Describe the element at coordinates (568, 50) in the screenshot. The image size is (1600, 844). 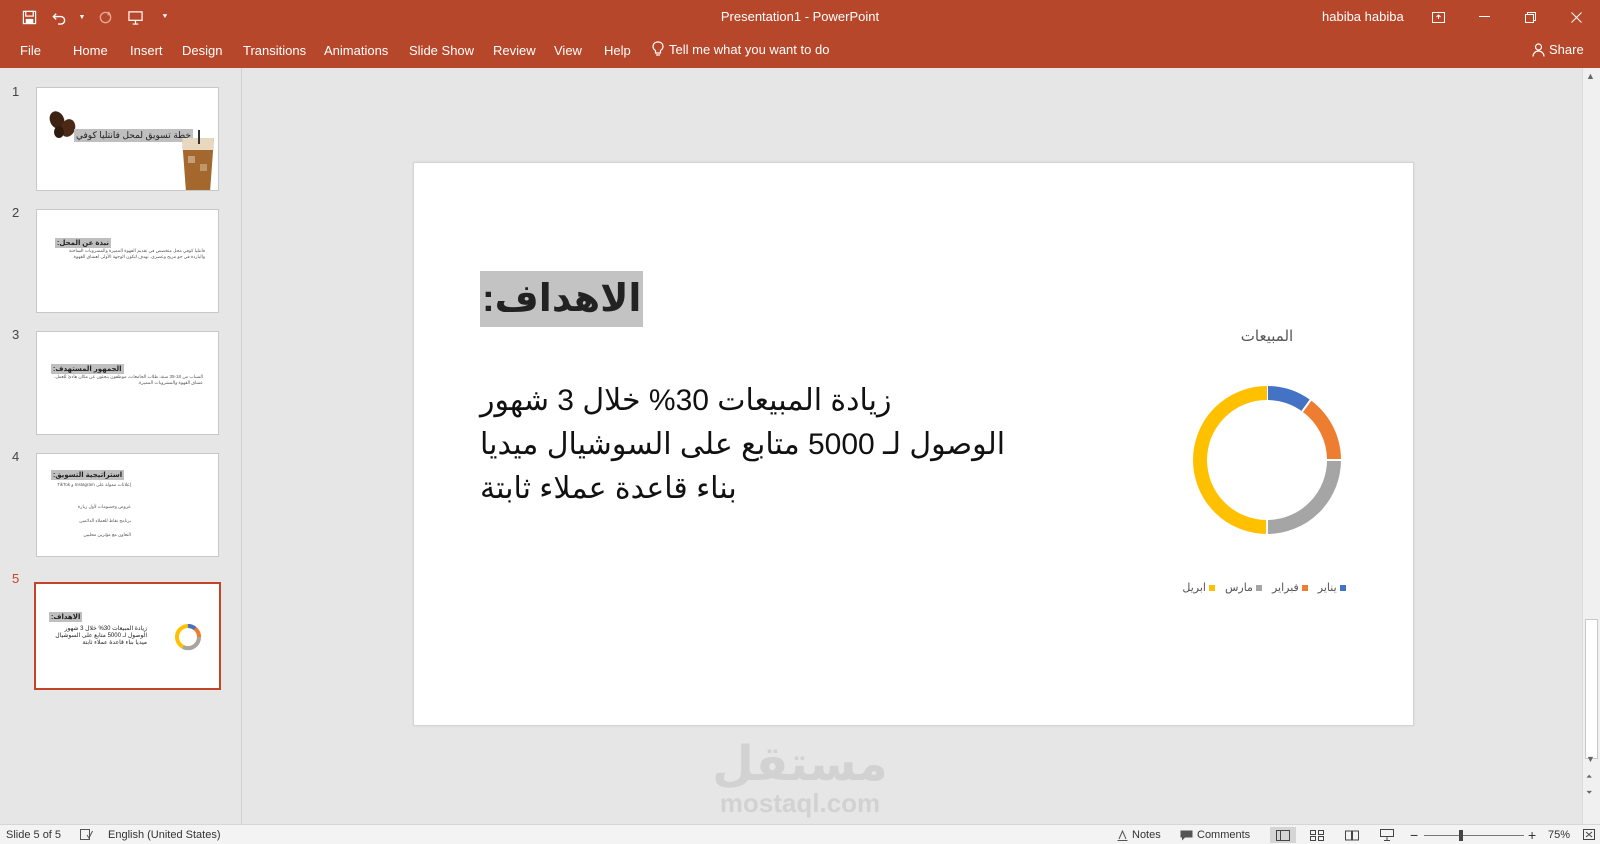
I see `tab-view: View` at that location.